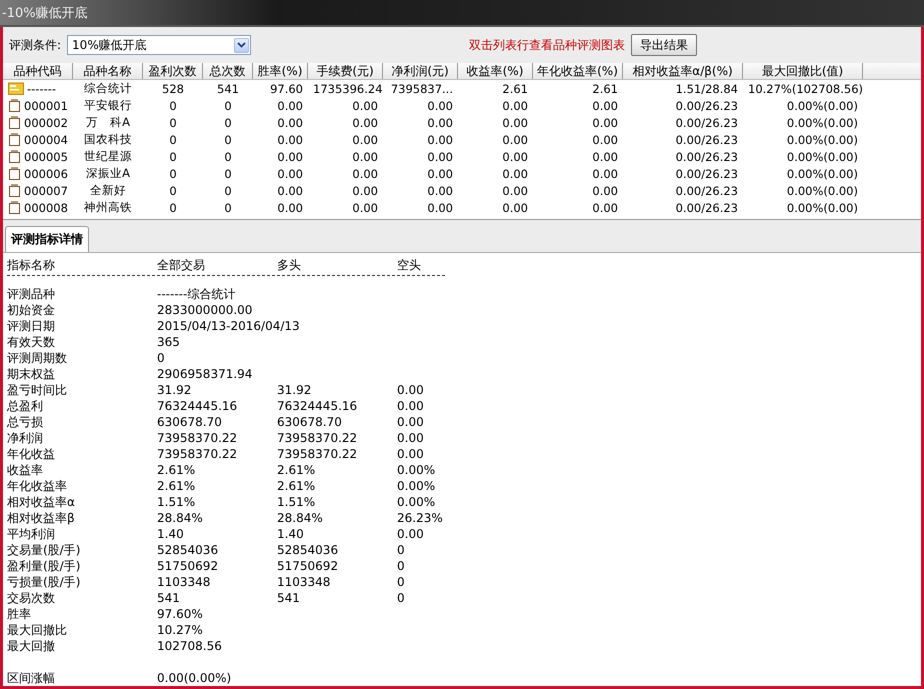 The height and width of the screenshot is (689, 924). Describe the element at coordinates (180, 518) in the screenshot. I see `metric-value: 28.84%` at that location.